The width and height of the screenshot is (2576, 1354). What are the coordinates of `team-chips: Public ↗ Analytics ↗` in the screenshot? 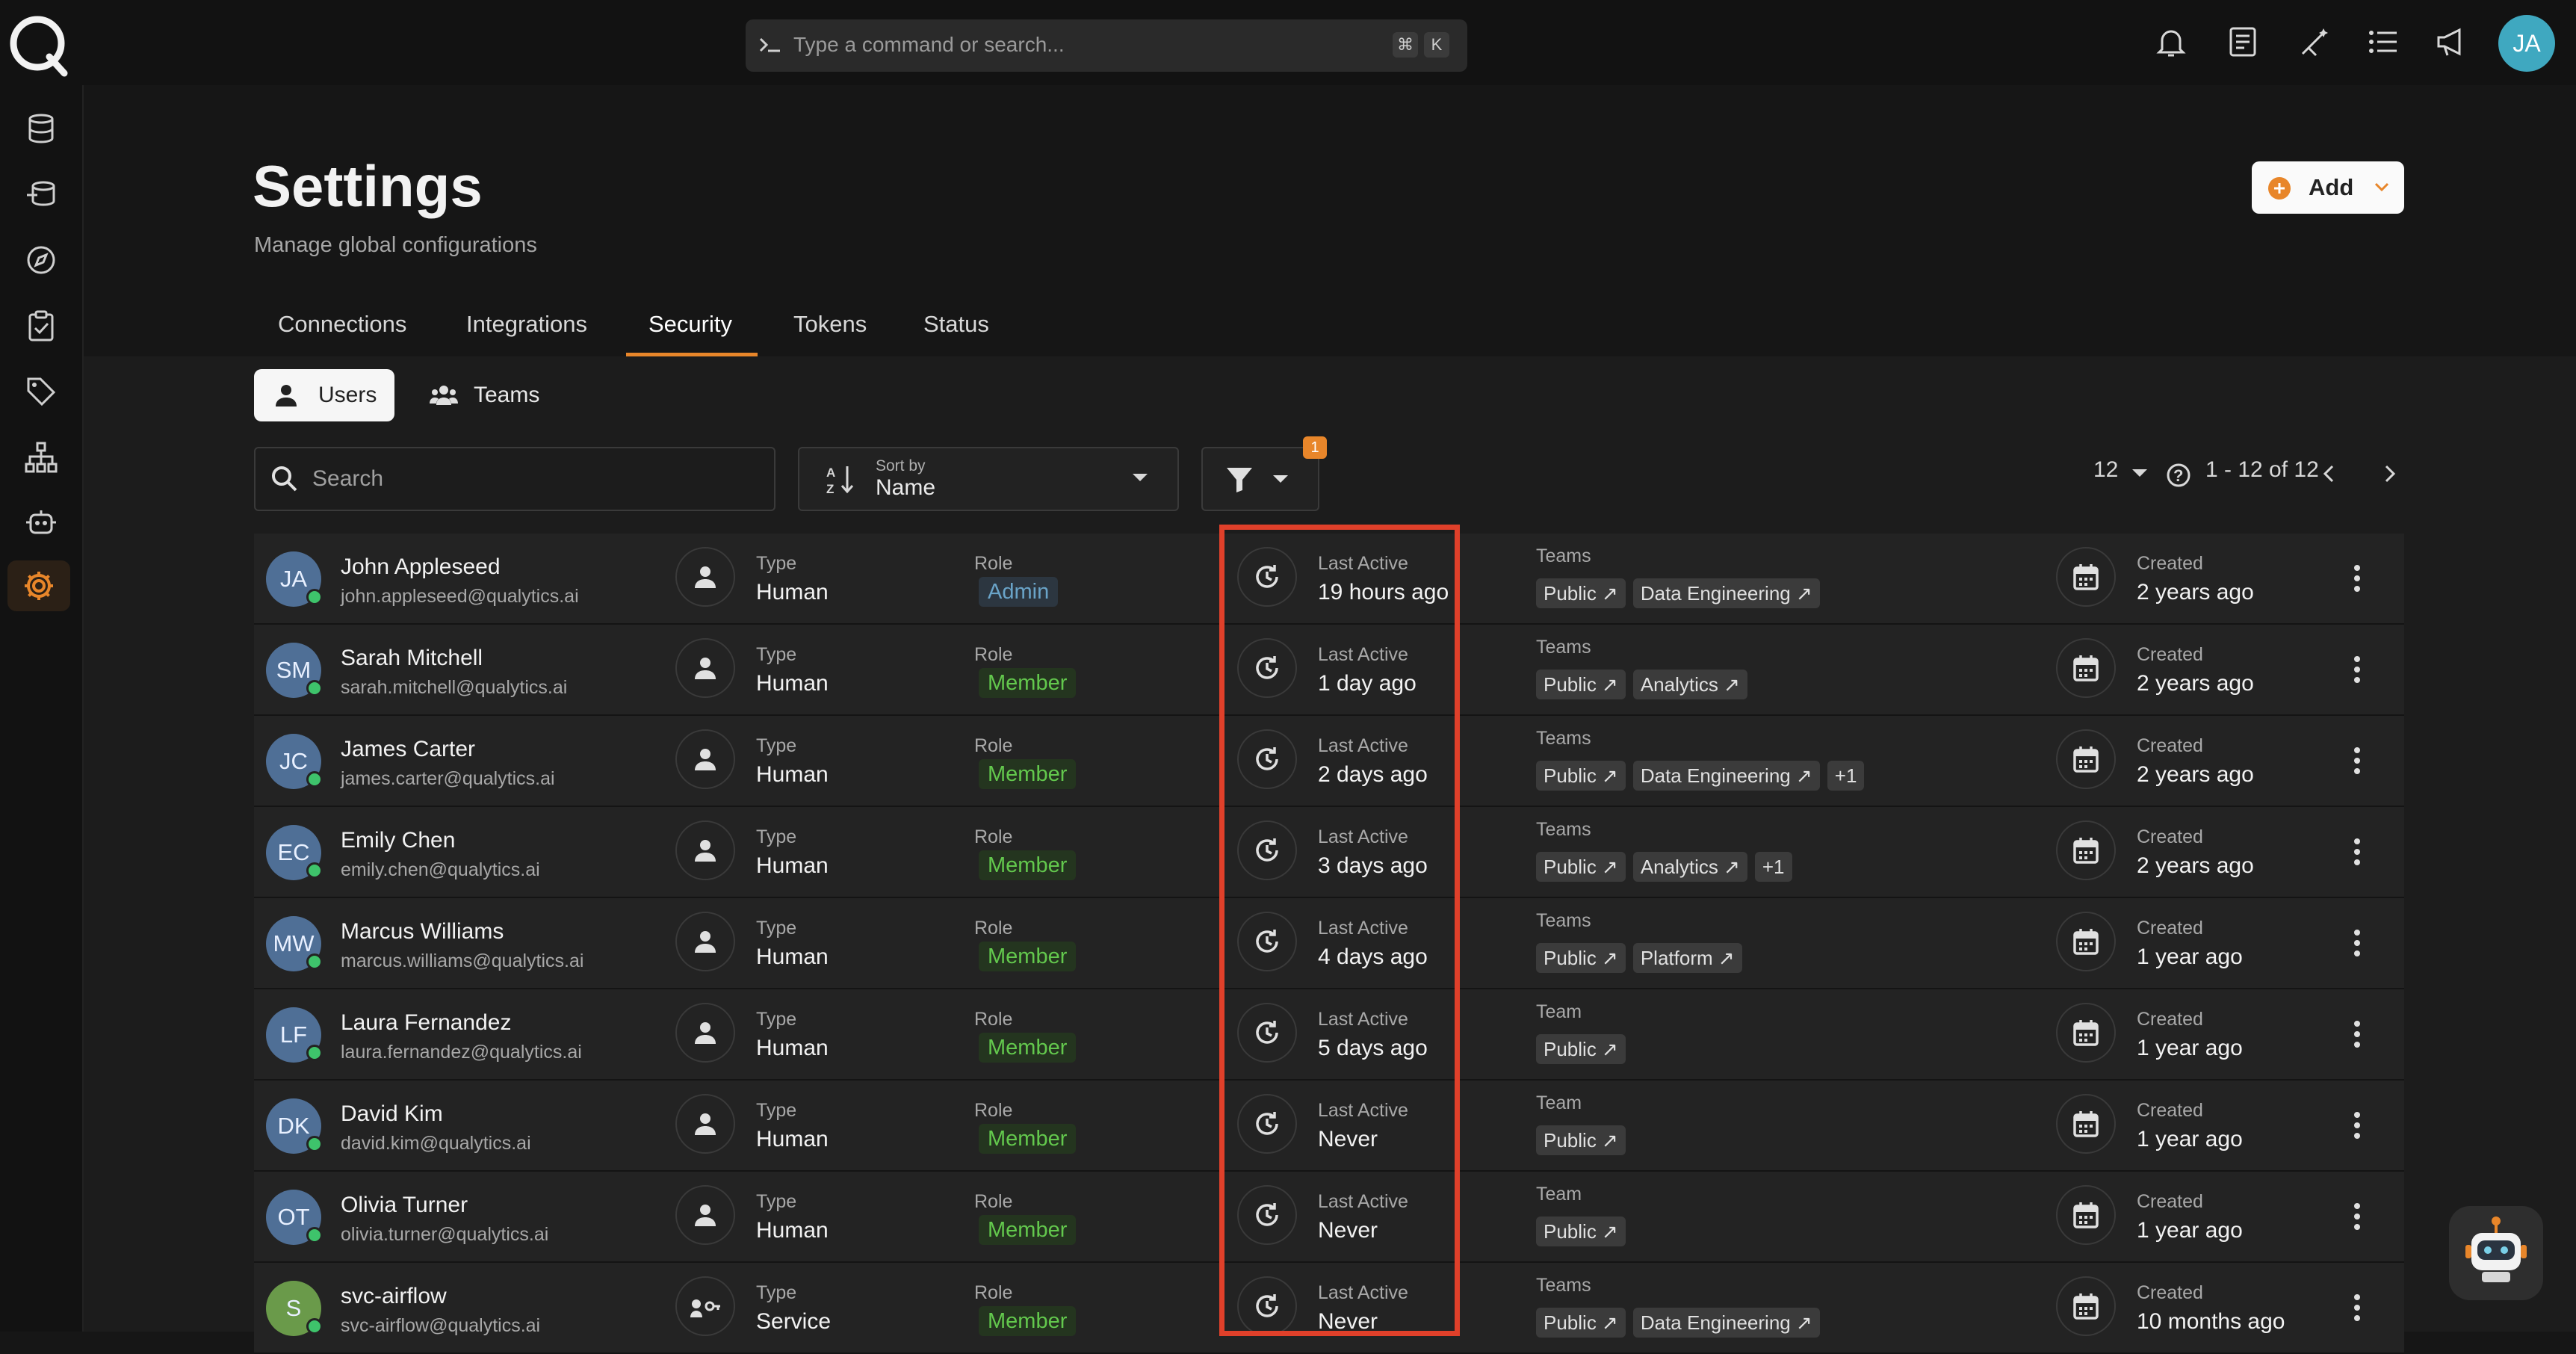 It's located at (1641, 684).